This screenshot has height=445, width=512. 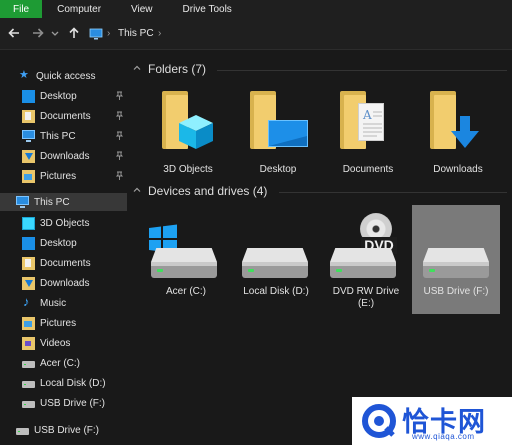 What do you see at coordinates (288, 133) in the screenshot?
I see `desktop-screen-icon` at bounding box center [288, 133].